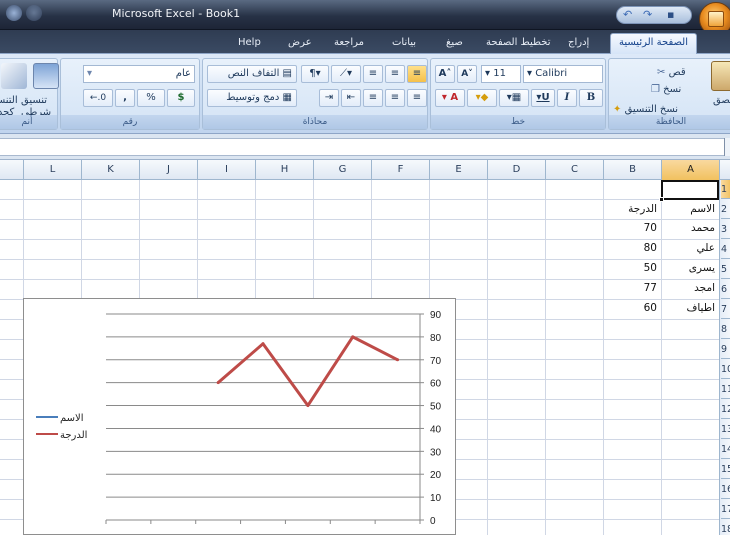 The image size is (730, 535). Describe the element at coordinates (329, 98) in the screenshot. I see `increase-indent-icon: ⇥` at that location.